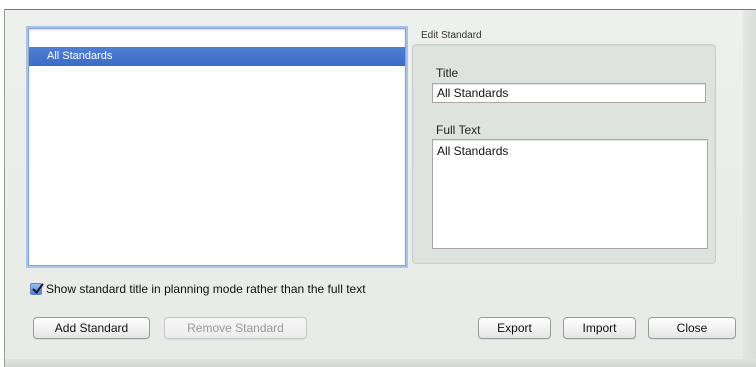 Image resolution: width=756 pixels, height=367 pixels. What do you see at coordinates (749, 188) in the screenshot?
I see `sheet-right-edge` at bounding box center [749, 188].